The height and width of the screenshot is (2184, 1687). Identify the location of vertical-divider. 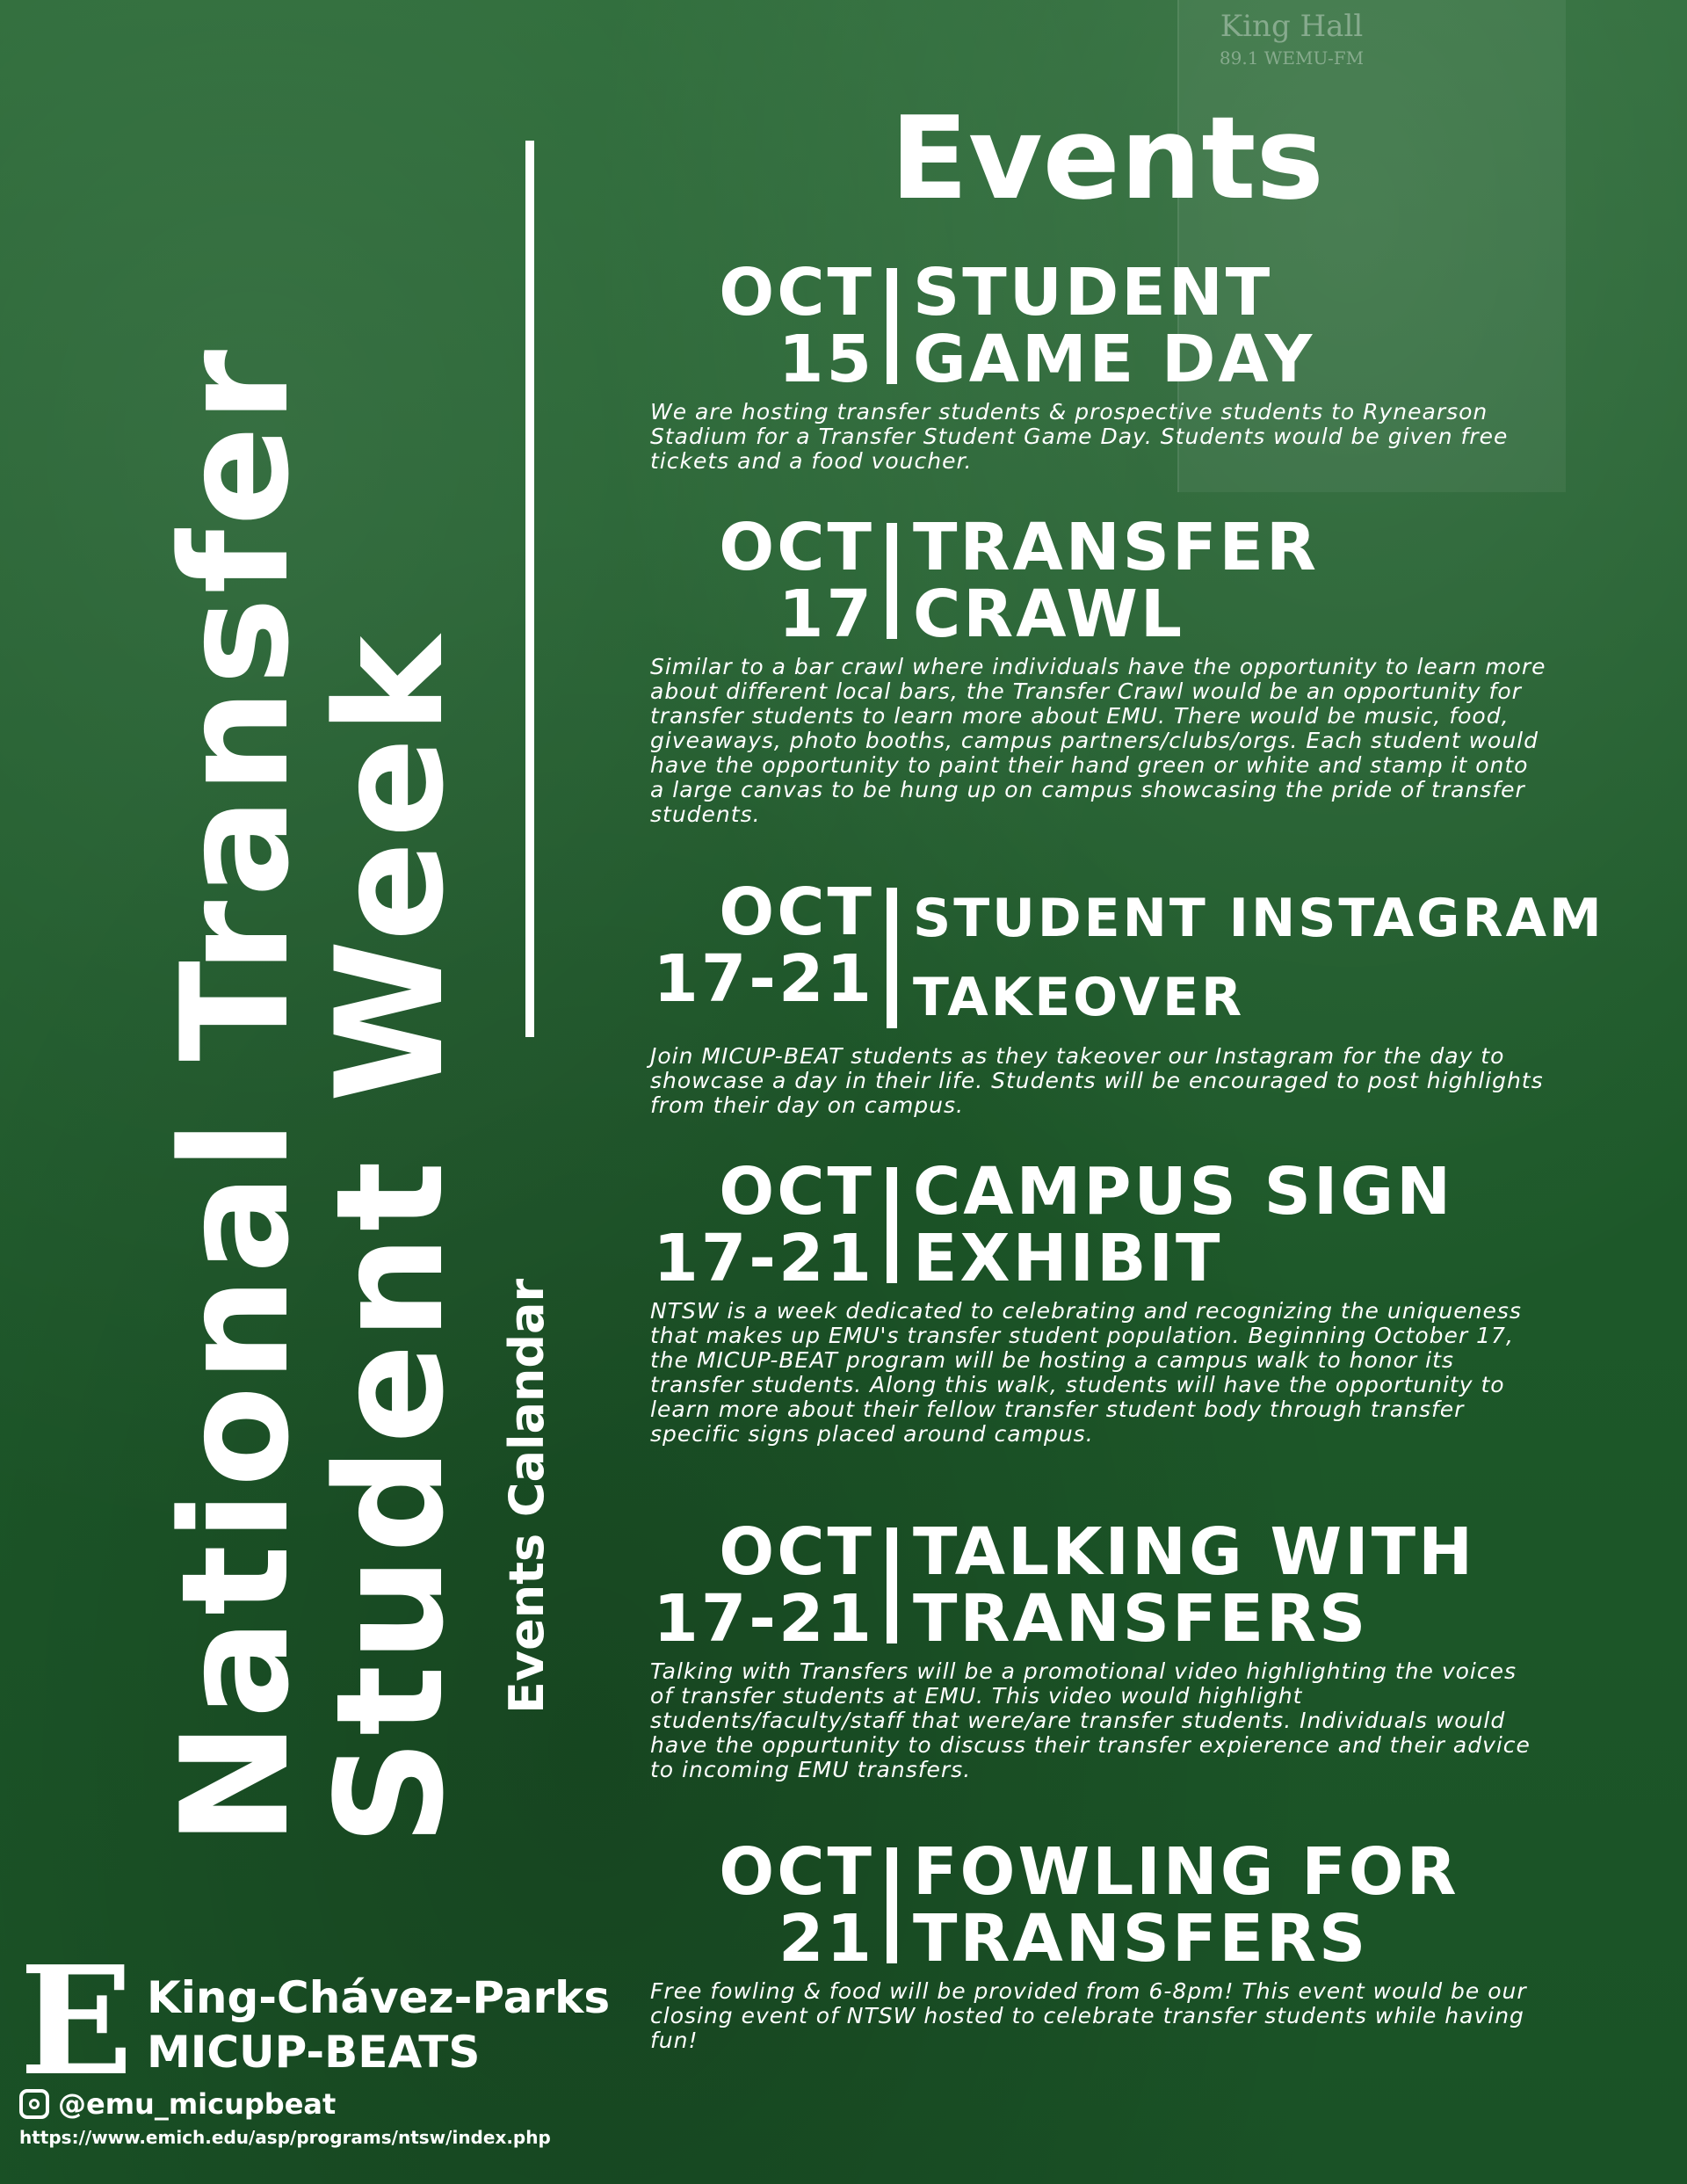
(529, 589).